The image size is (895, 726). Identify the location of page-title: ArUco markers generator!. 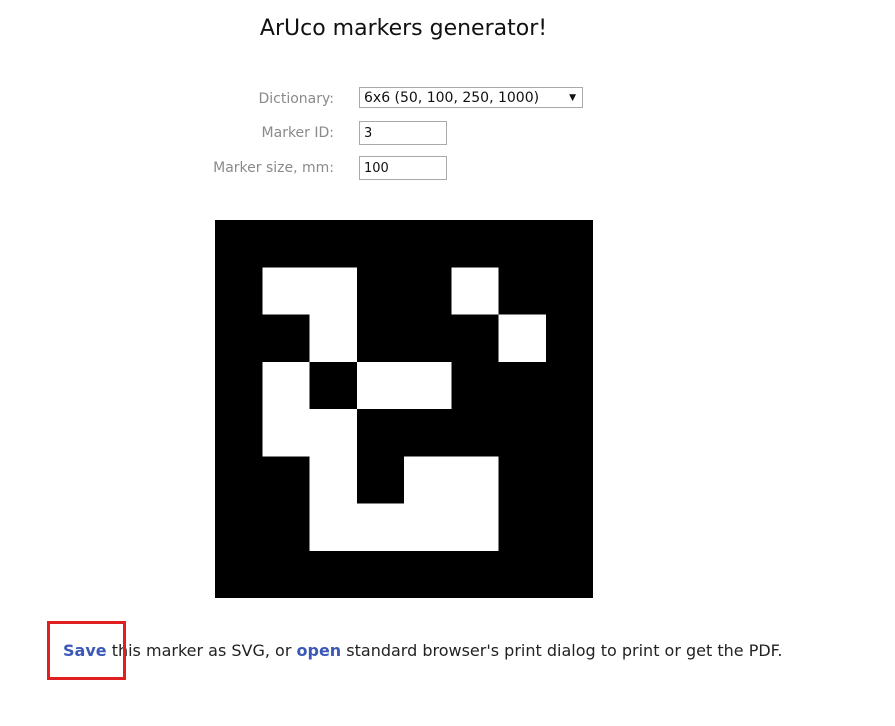
(403, 28).